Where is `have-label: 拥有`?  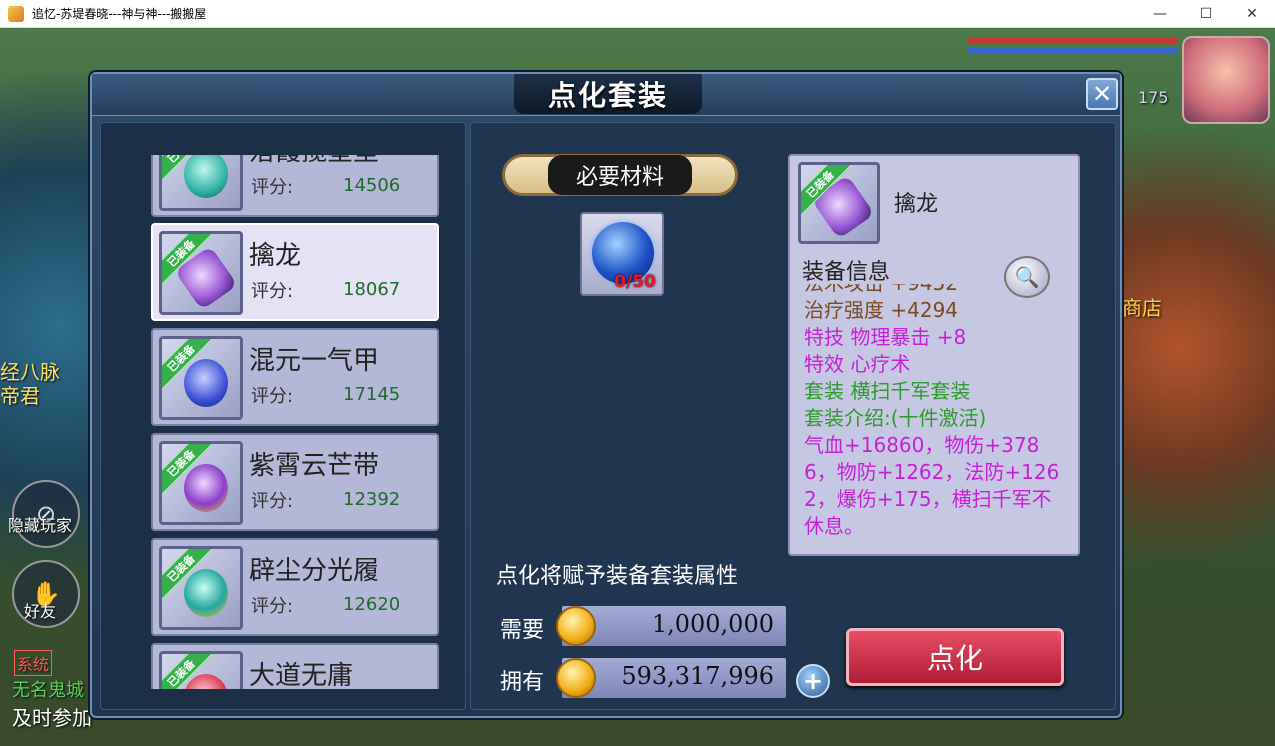
have-label: 拥有 is located at coordinates (522, 682).